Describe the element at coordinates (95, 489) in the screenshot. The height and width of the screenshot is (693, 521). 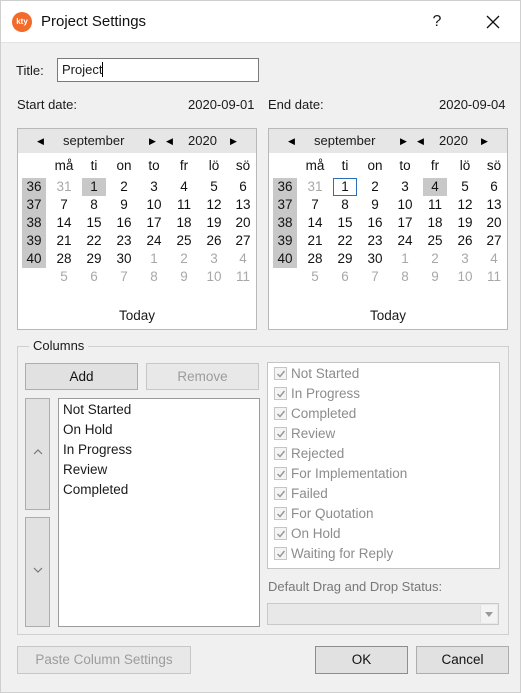
I see `list-item: Completed` at that location.